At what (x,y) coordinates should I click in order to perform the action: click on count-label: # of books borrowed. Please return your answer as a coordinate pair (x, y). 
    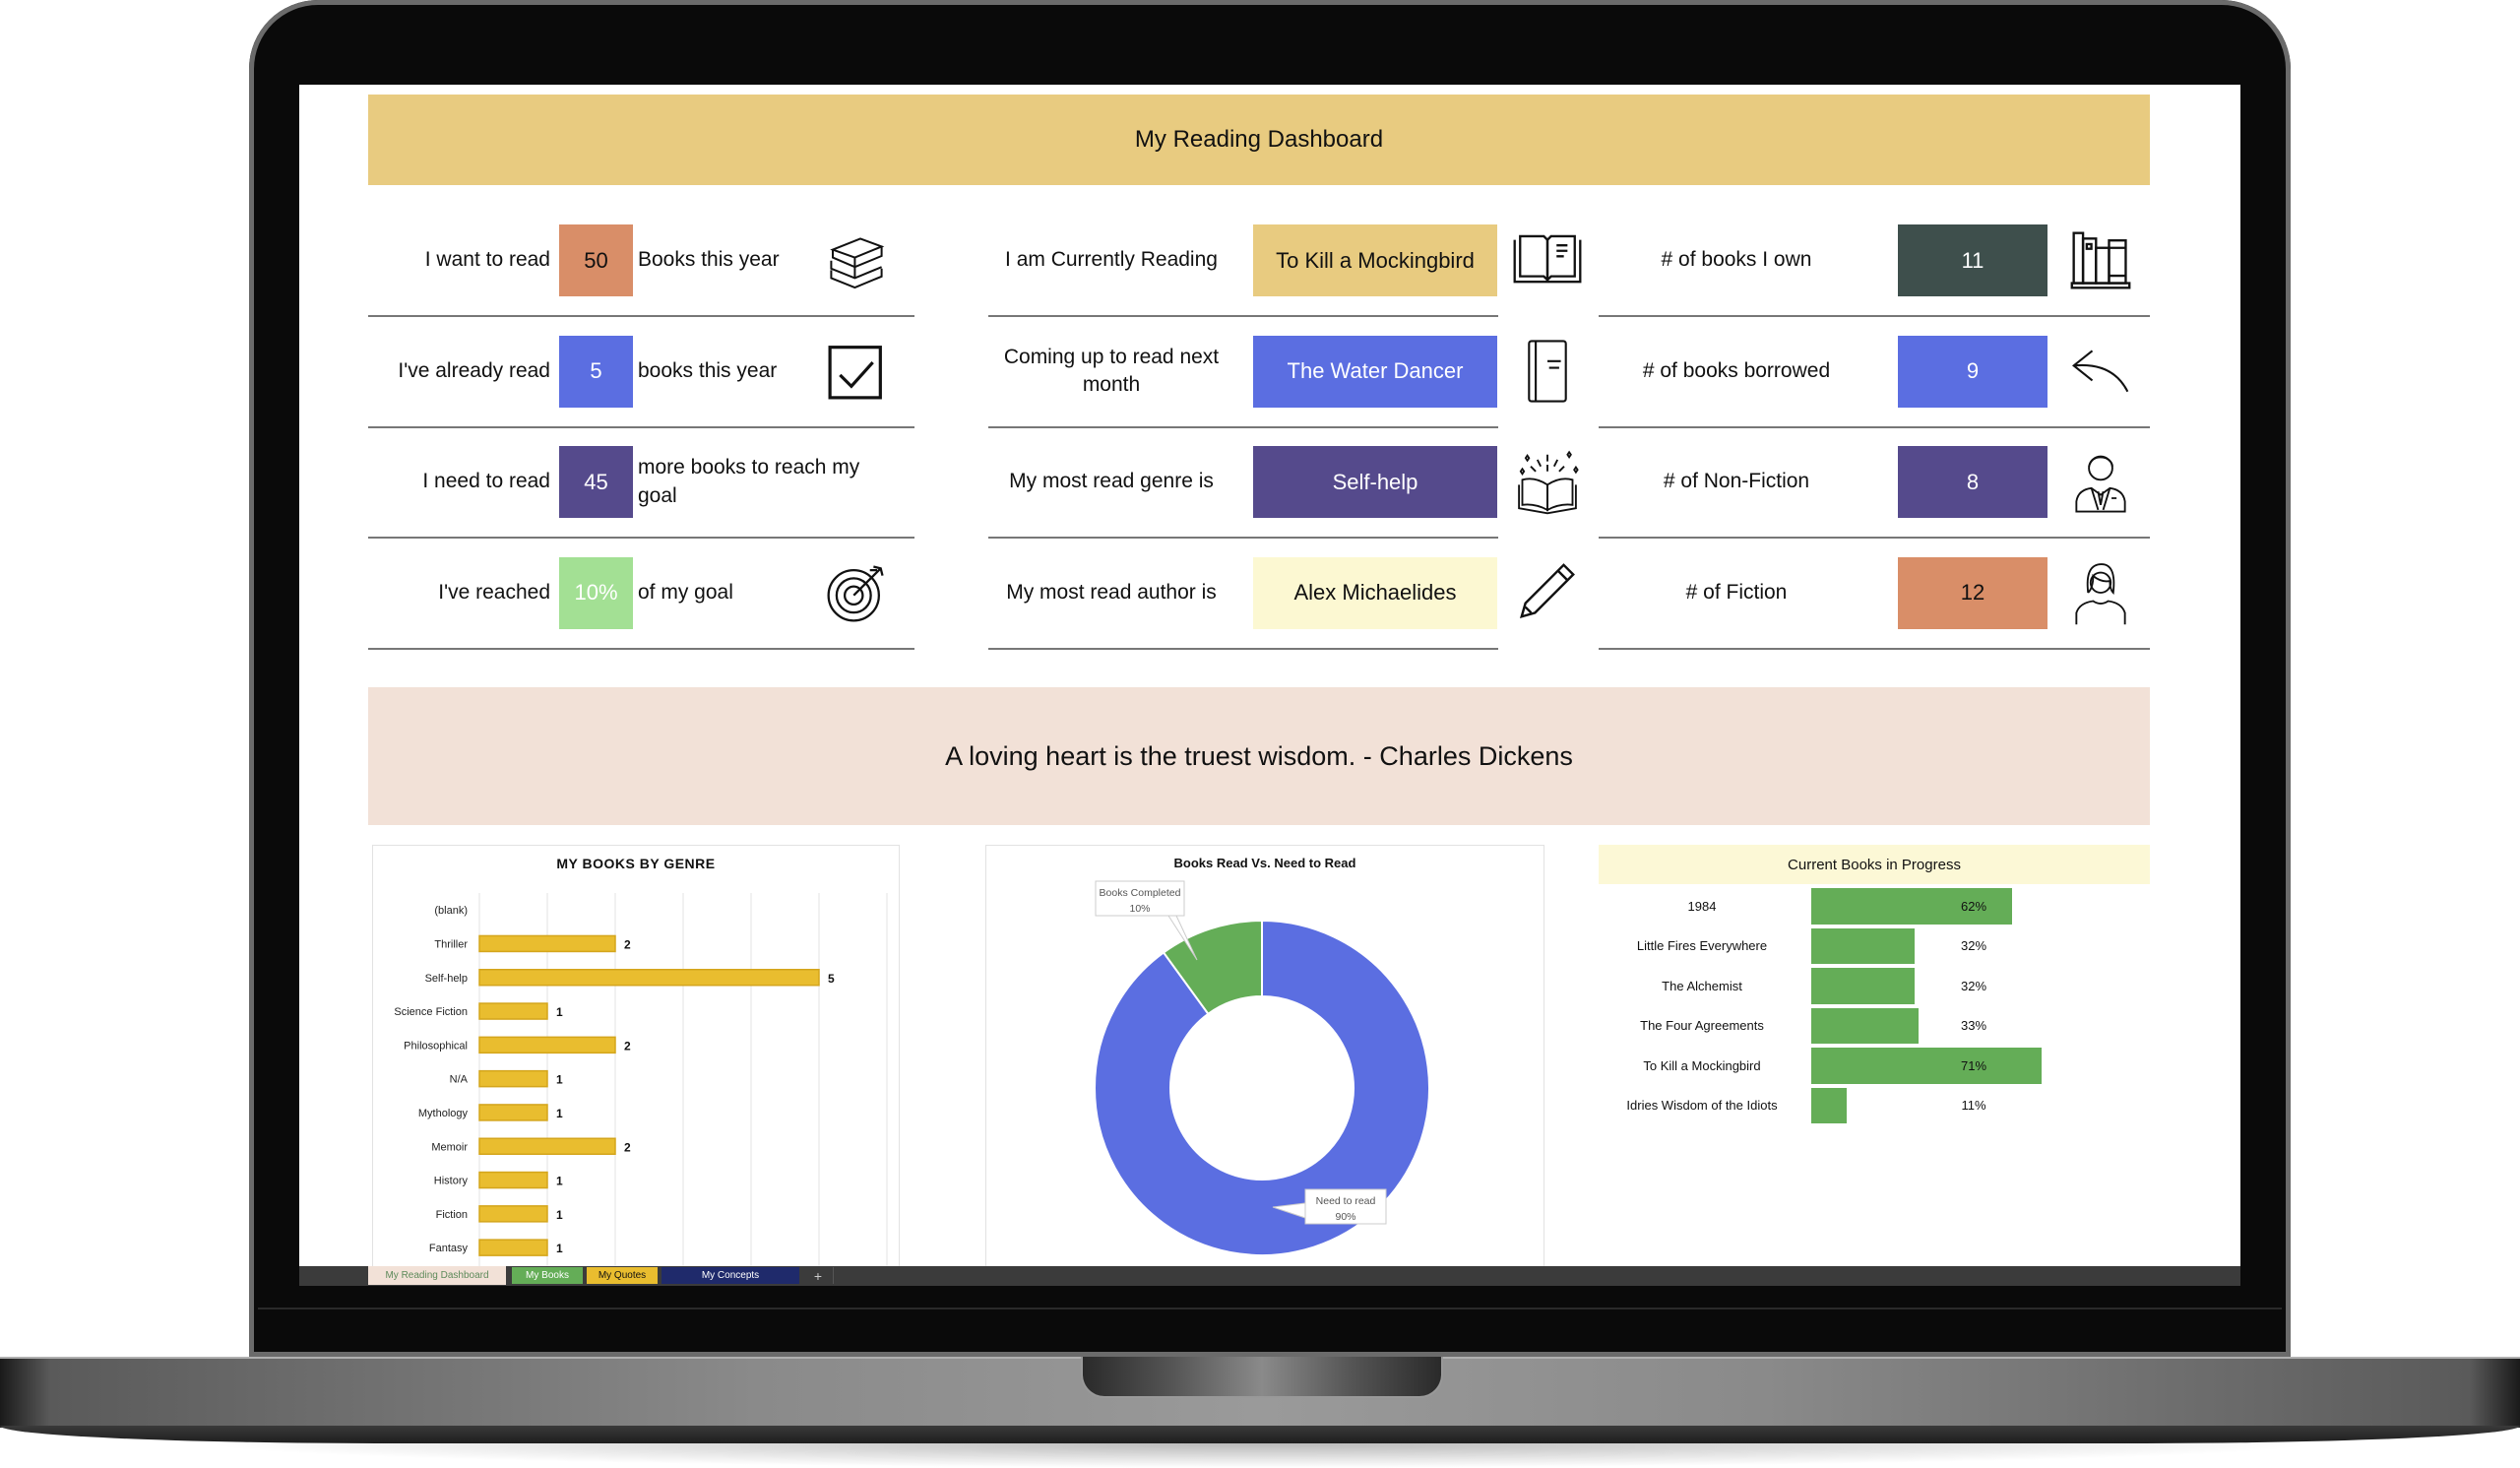
    Looking at the image, I should click on (1736, 370).